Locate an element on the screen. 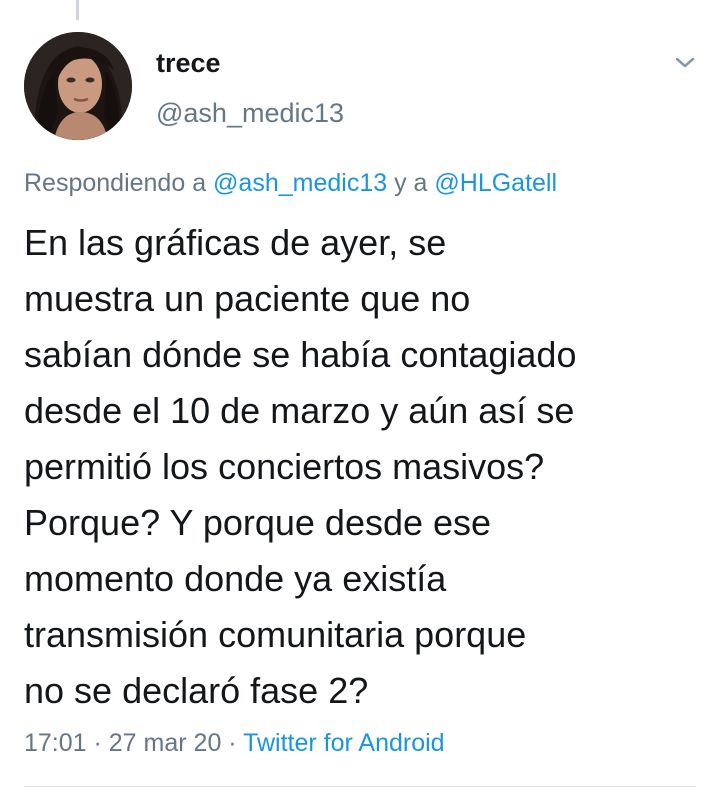  reply-joiner: y a is located at coordinates (411, 183).